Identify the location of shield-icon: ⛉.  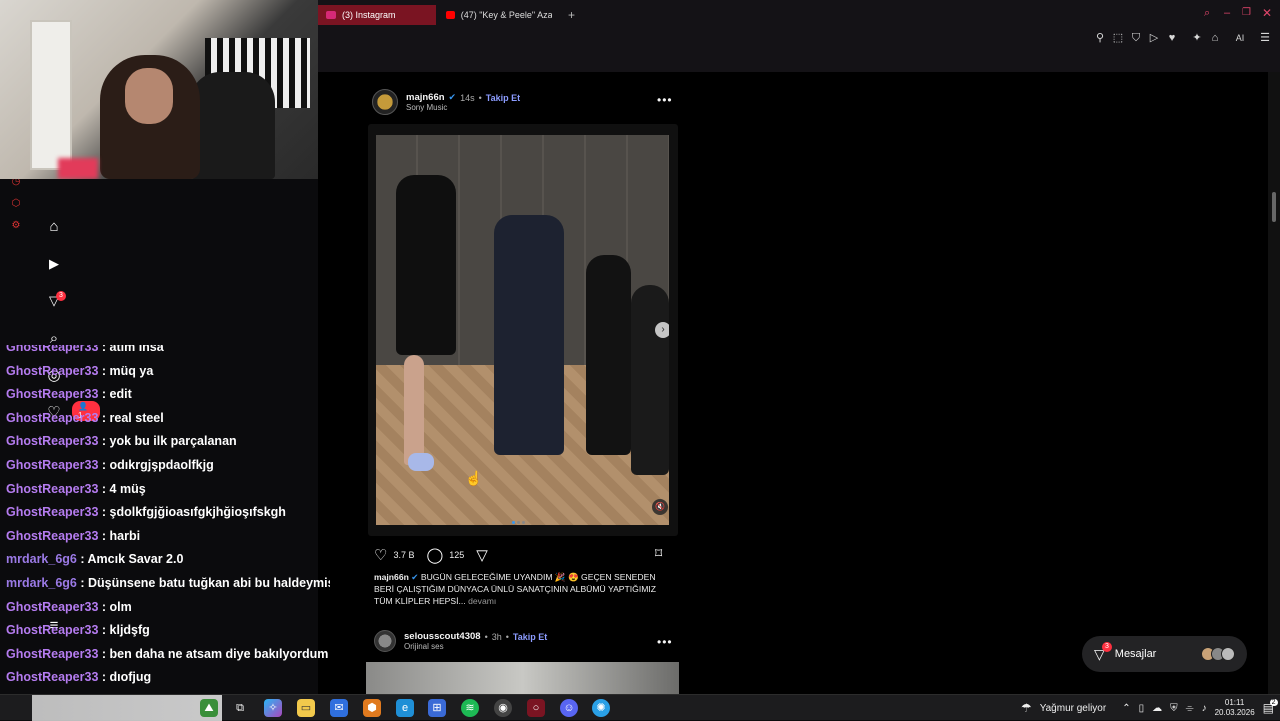
(1136, 38).